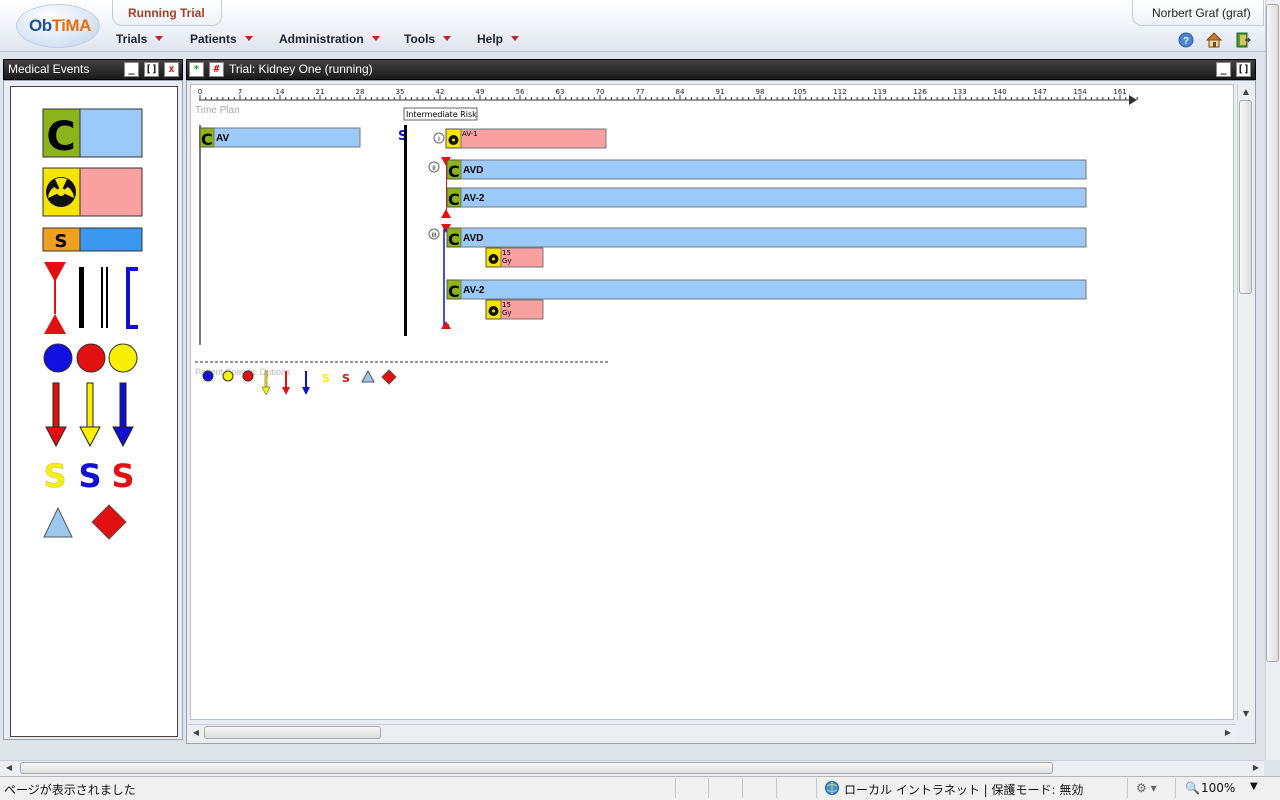 This screenshot has width=1280, height=800. Describe the element at coordinates (360, 92) in the screenshot. I see `ruler-tick-label: 28` at that location.